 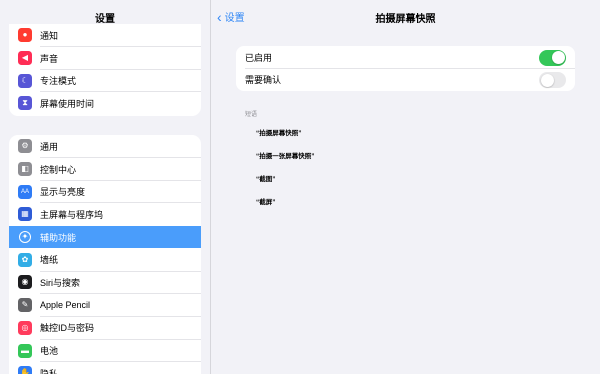 What do you see at coordinates (251, 115) in the screenshot?
I see `phrases-header: 短语` at bounding box center [251, 115].